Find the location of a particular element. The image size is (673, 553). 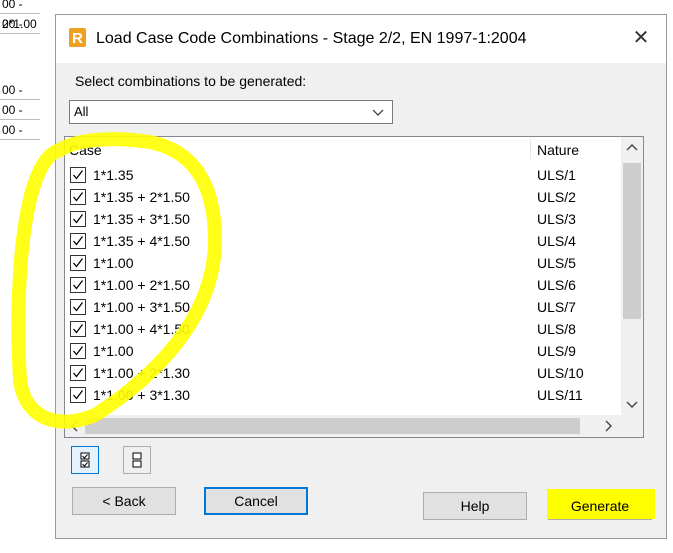

row-nature-label: ULS/9 is located at coordinates (556, 351).